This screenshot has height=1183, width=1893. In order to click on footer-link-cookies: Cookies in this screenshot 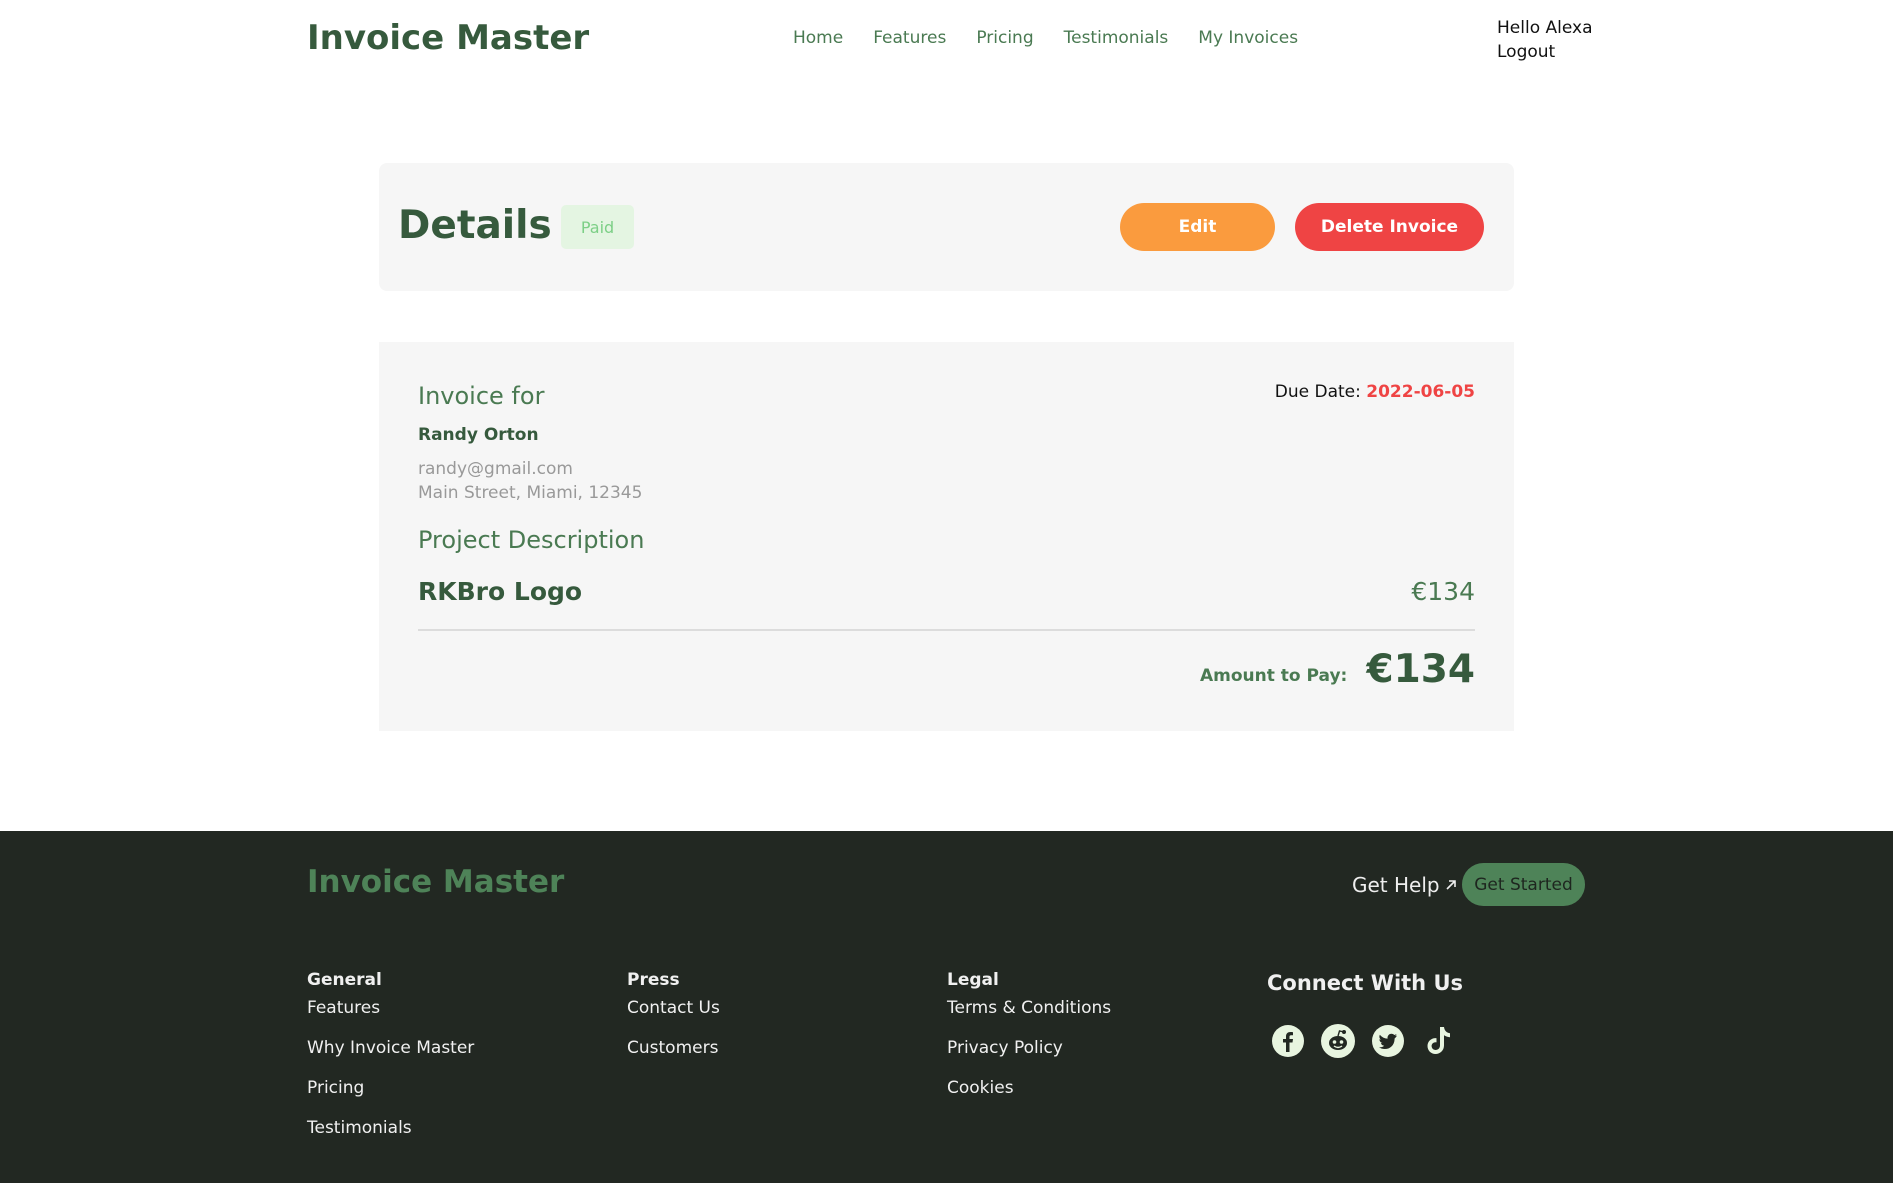, I will do `click(1029, 1088)`.